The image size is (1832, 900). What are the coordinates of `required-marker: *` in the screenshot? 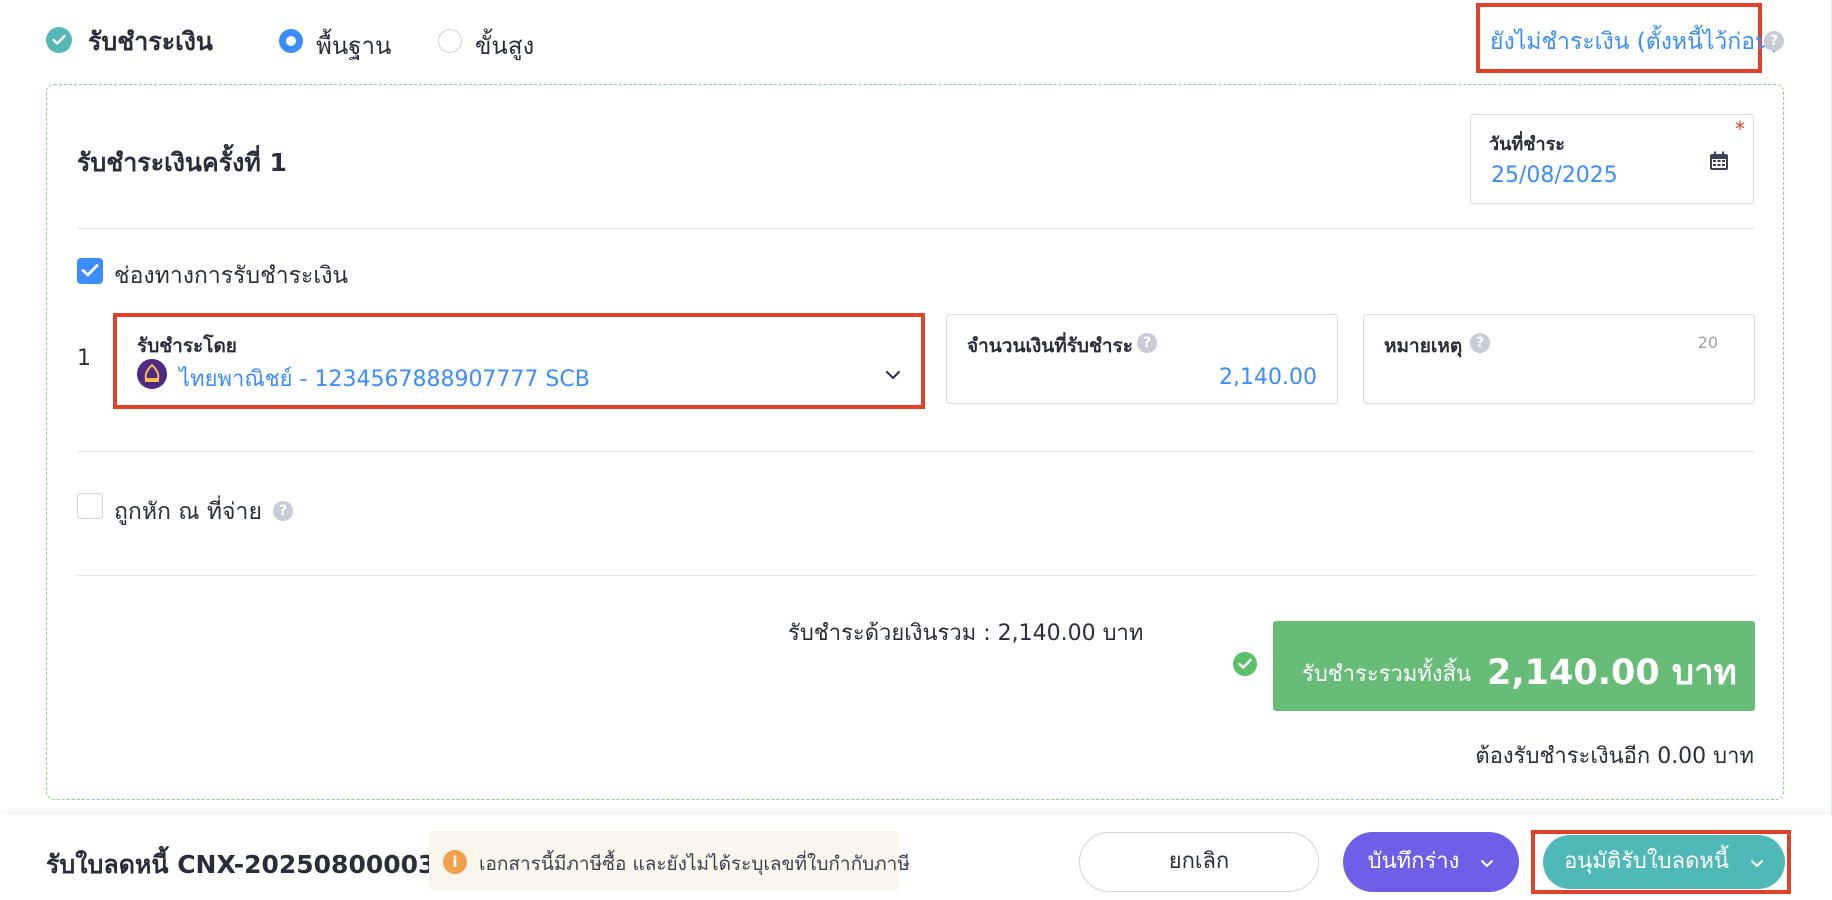 It's located at (1740, 129).